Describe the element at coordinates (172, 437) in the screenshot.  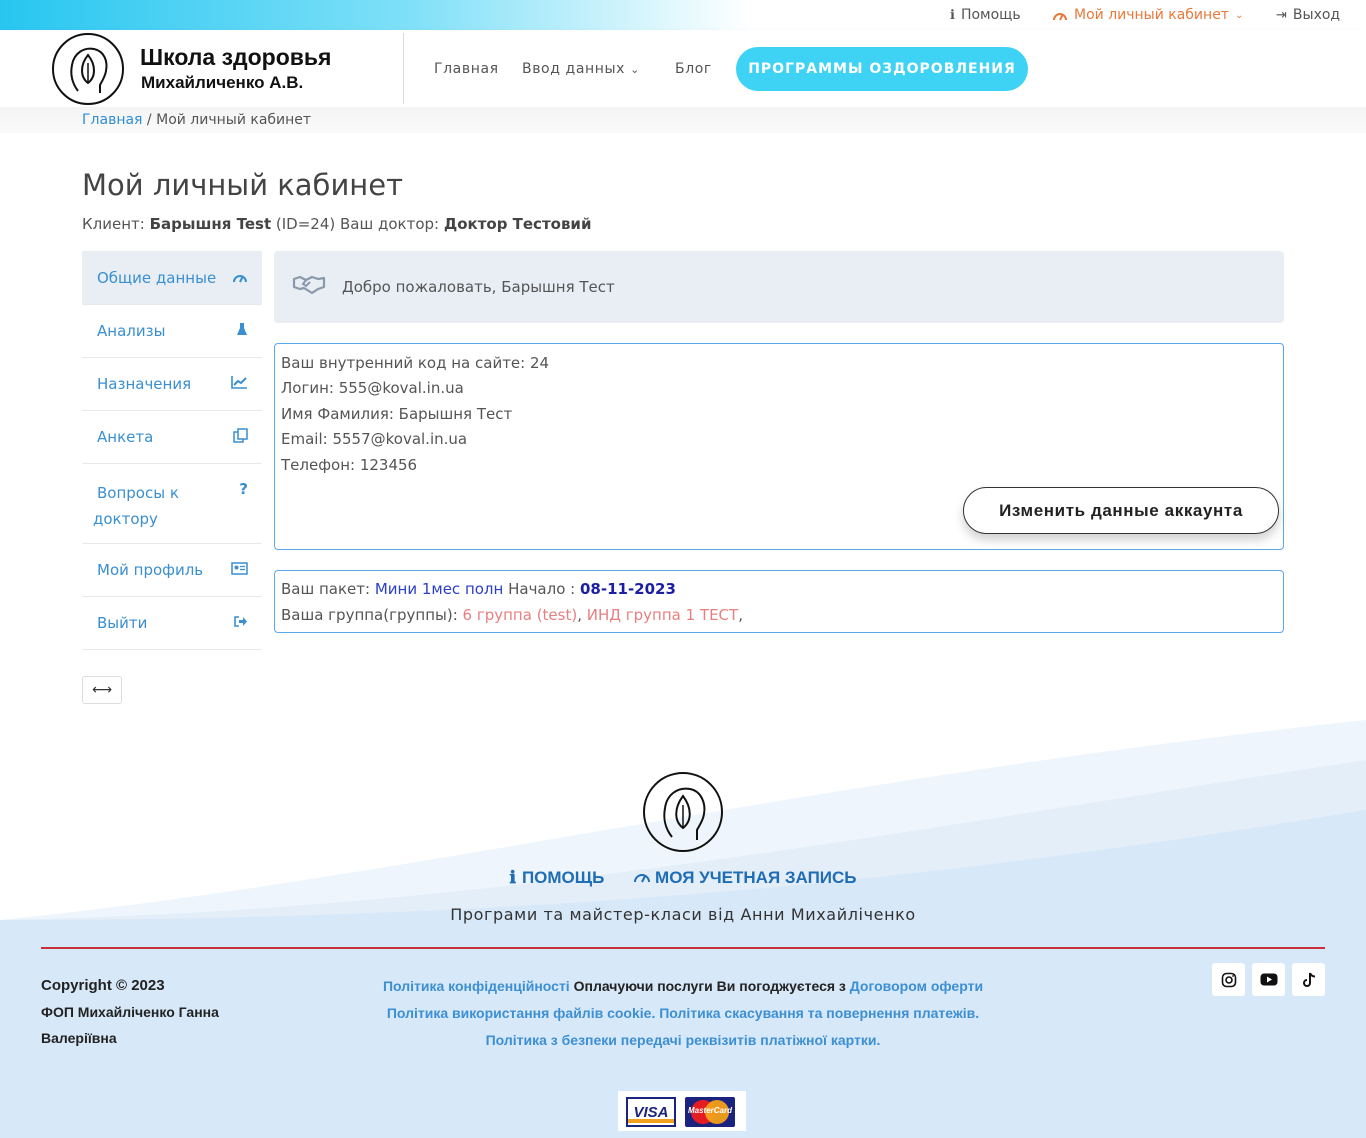
I see `sidebar-item-questionnaire: Анкета` at that location.